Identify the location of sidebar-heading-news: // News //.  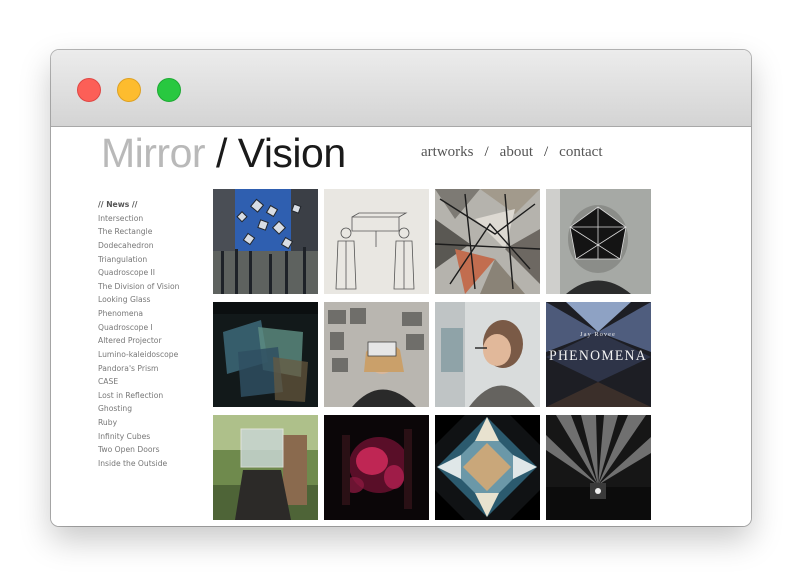
(138, 205).